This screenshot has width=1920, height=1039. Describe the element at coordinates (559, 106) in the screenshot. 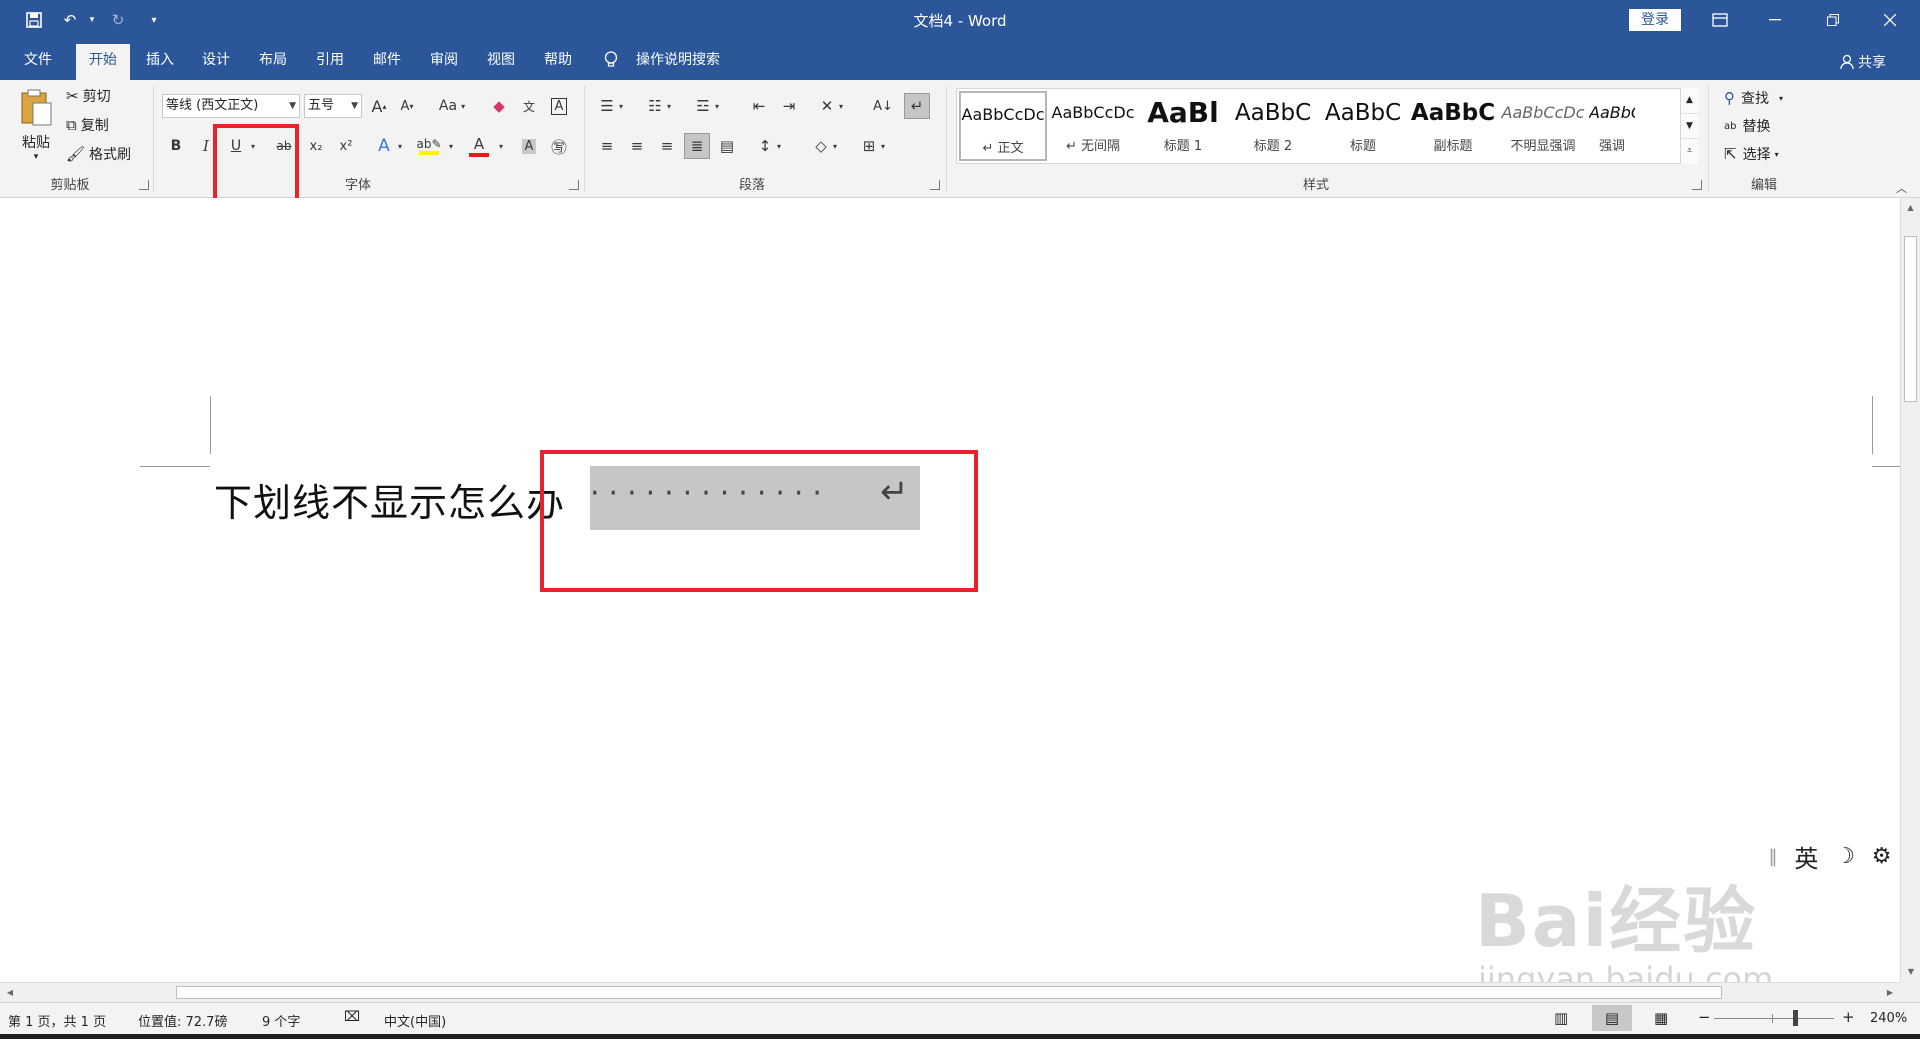

I see `character-border-icon: A` at that location.